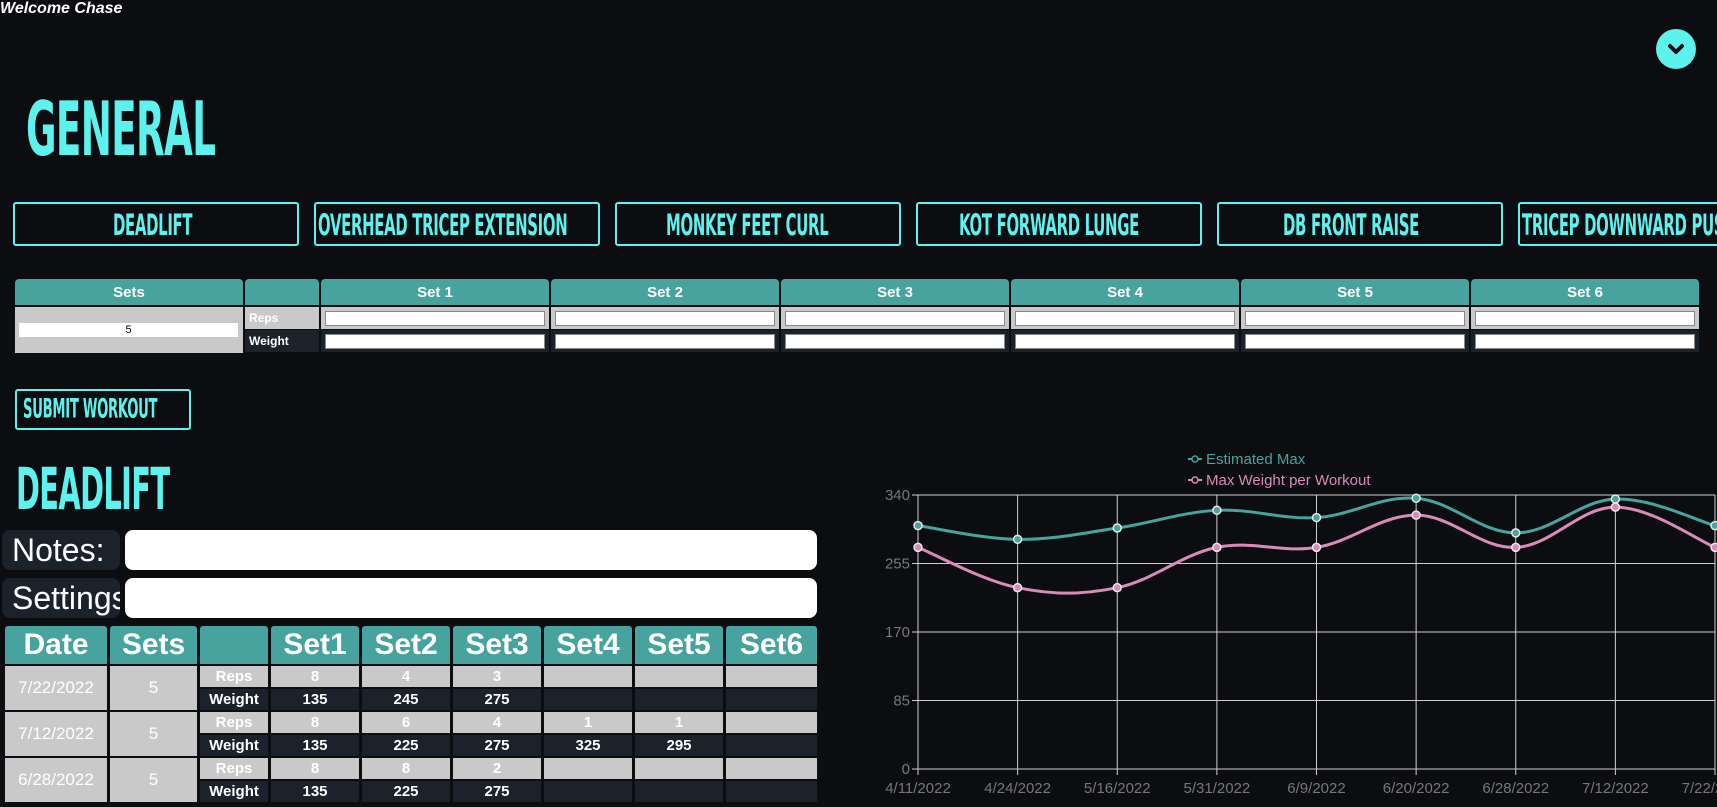 This screenshot has height=807, width=1717. I want to click on exercise-button-kot-forward-lunge: KOT FORWARD LUNGE, so click(1059, 224).